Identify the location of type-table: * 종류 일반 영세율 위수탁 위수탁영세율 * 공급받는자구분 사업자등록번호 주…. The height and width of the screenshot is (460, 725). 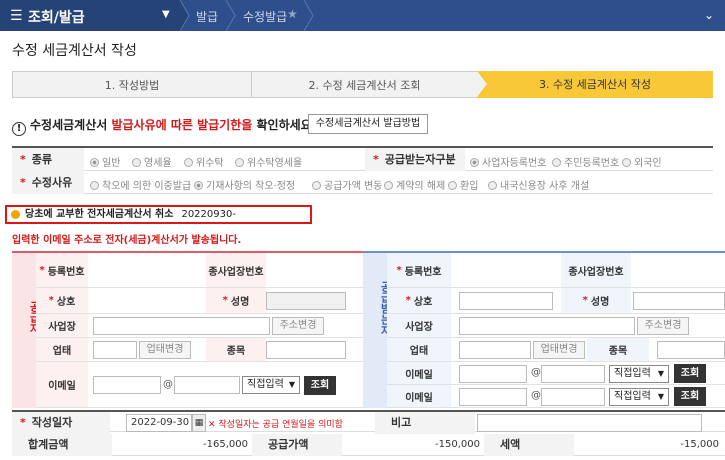
(362, 170).